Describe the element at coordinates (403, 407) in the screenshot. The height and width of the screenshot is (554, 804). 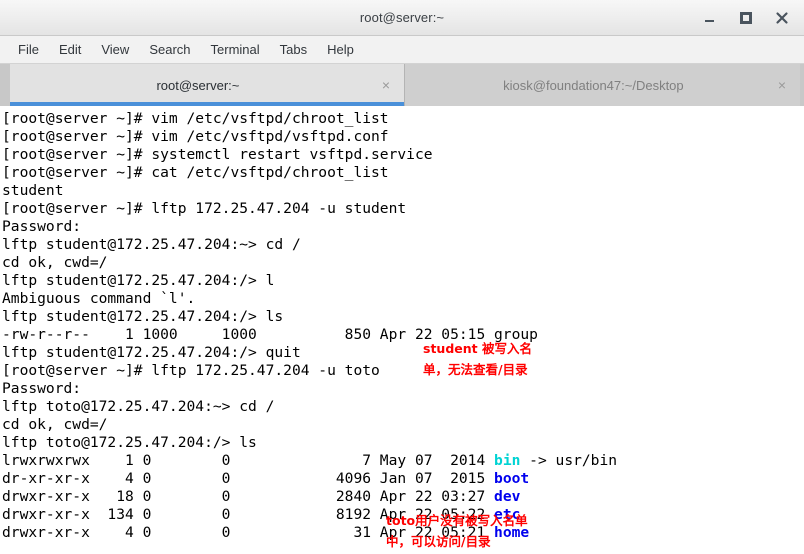
I see `terminal-line: lftp toto@172.25.47.204:~> cd /` at that location.